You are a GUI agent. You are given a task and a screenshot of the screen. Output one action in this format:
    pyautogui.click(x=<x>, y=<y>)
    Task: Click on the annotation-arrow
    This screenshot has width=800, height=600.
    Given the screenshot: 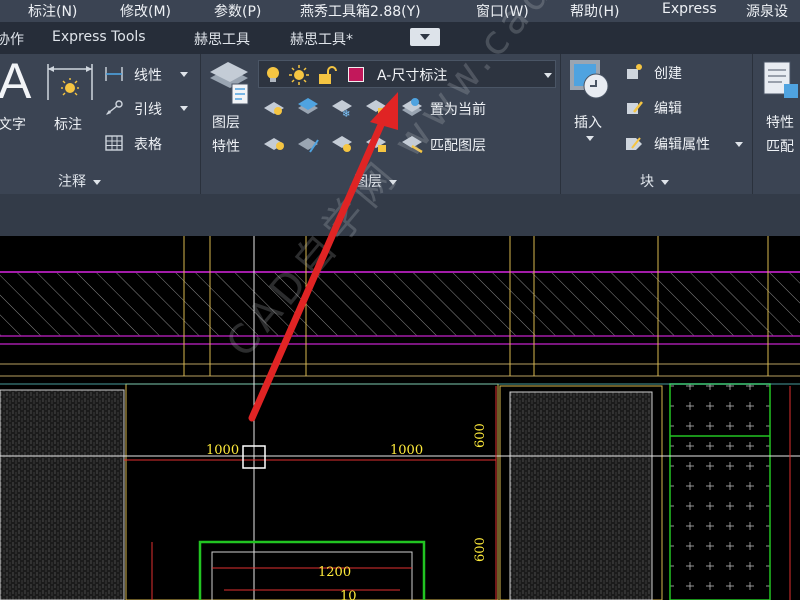 What is the action you would take?
    pyautogui.click(x=323, y=257)
    